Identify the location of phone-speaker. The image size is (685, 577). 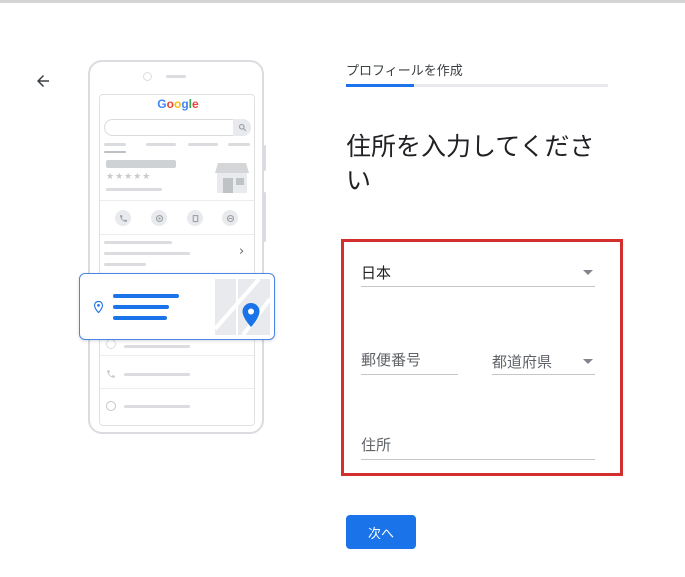
(176, 76).